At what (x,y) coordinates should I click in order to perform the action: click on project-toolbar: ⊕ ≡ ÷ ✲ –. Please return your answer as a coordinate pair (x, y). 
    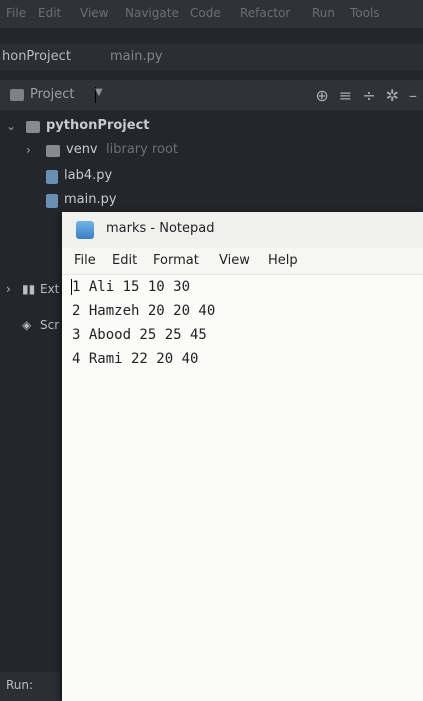
    Looking at the image, I should click on (366, 95).